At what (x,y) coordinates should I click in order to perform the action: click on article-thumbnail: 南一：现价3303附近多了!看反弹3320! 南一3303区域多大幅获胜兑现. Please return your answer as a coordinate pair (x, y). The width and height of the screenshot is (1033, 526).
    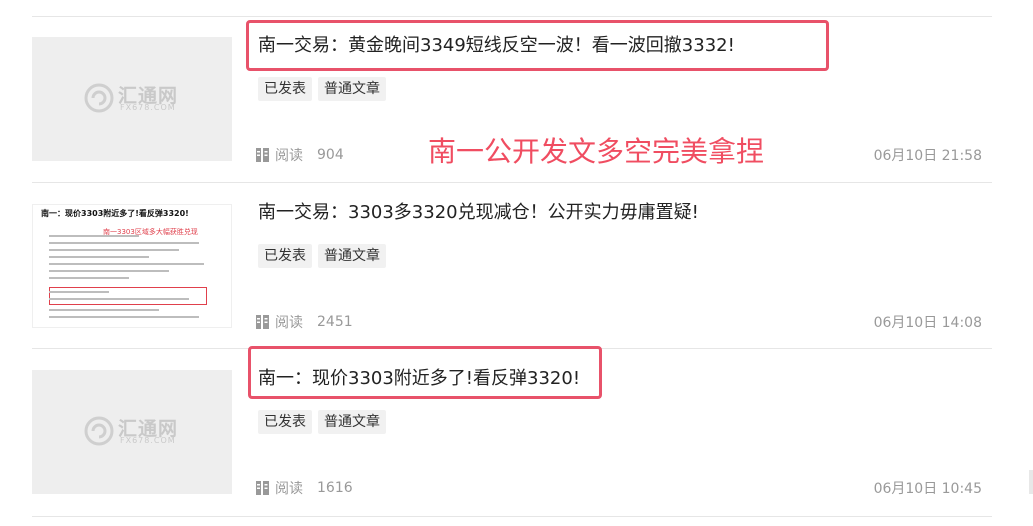
    Looking at the image, I should click on (132, 266).